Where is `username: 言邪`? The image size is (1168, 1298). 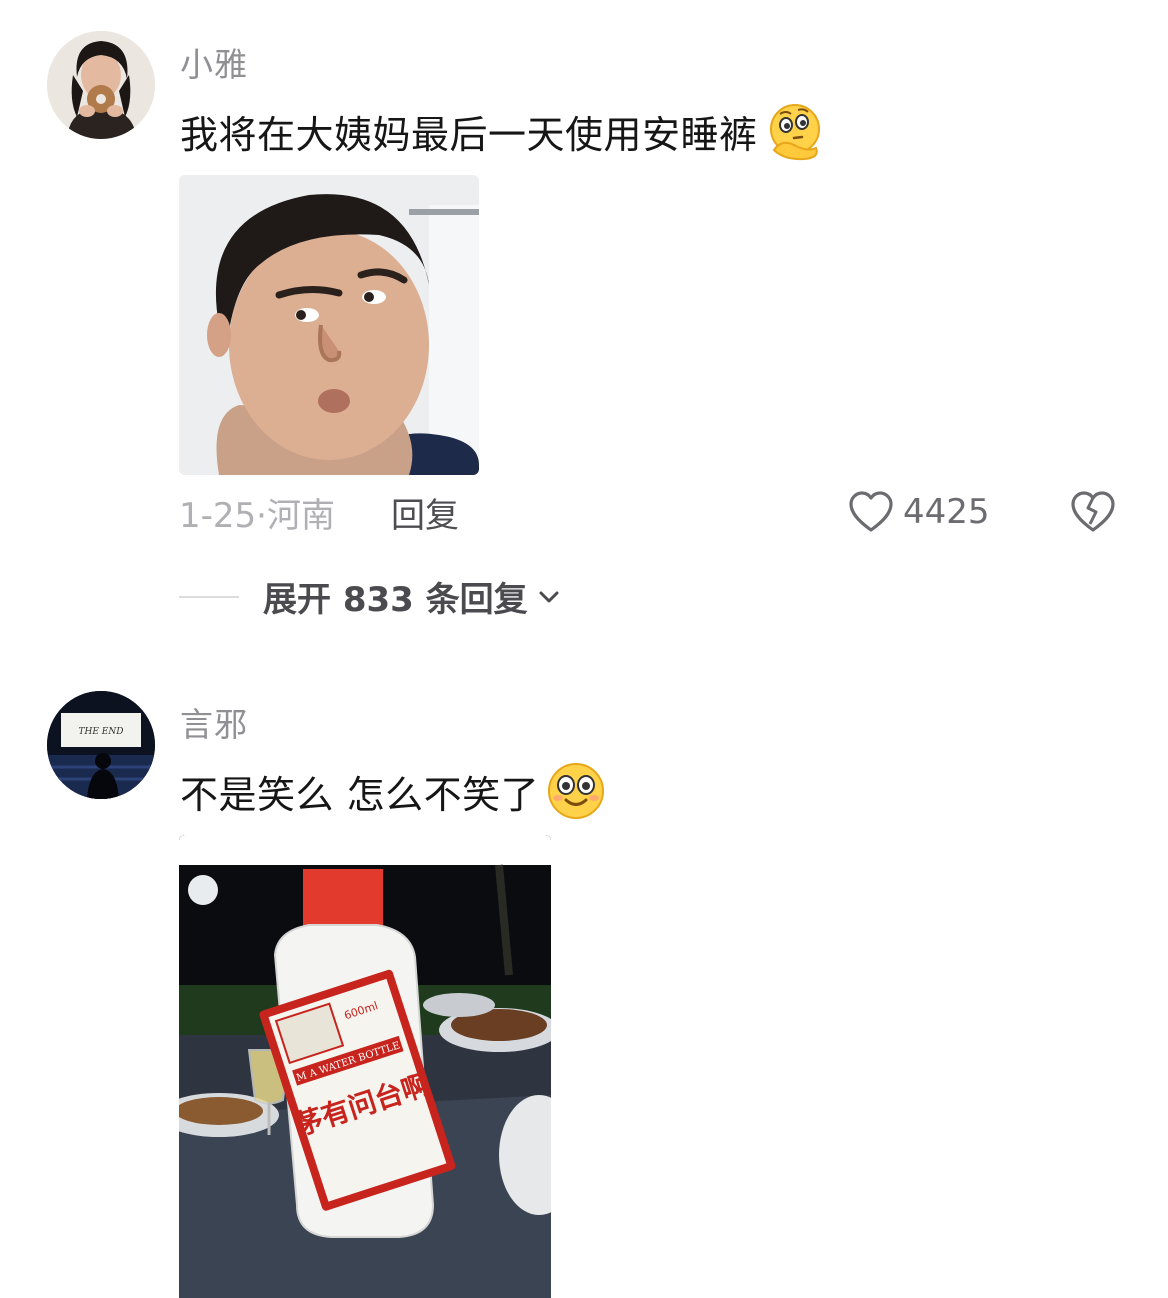
username: 言邪 is located at coordinates (214, 722).